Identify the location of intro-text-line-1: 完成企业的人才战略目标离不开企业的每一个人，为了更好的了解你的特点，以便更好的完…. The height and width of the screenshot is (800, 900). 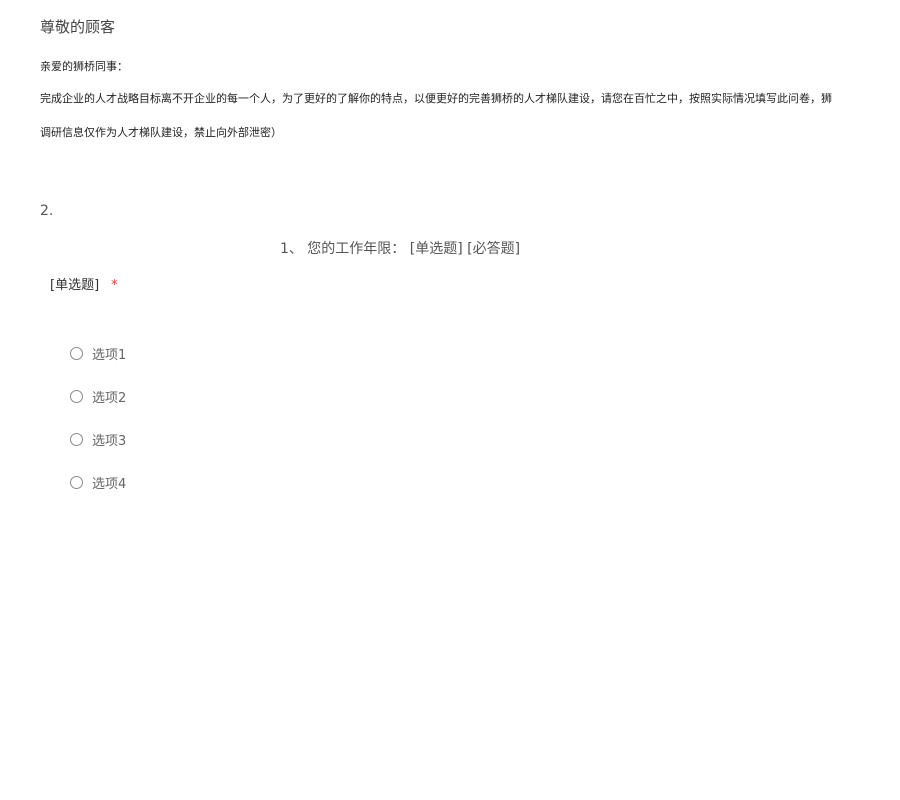
(436, 98).